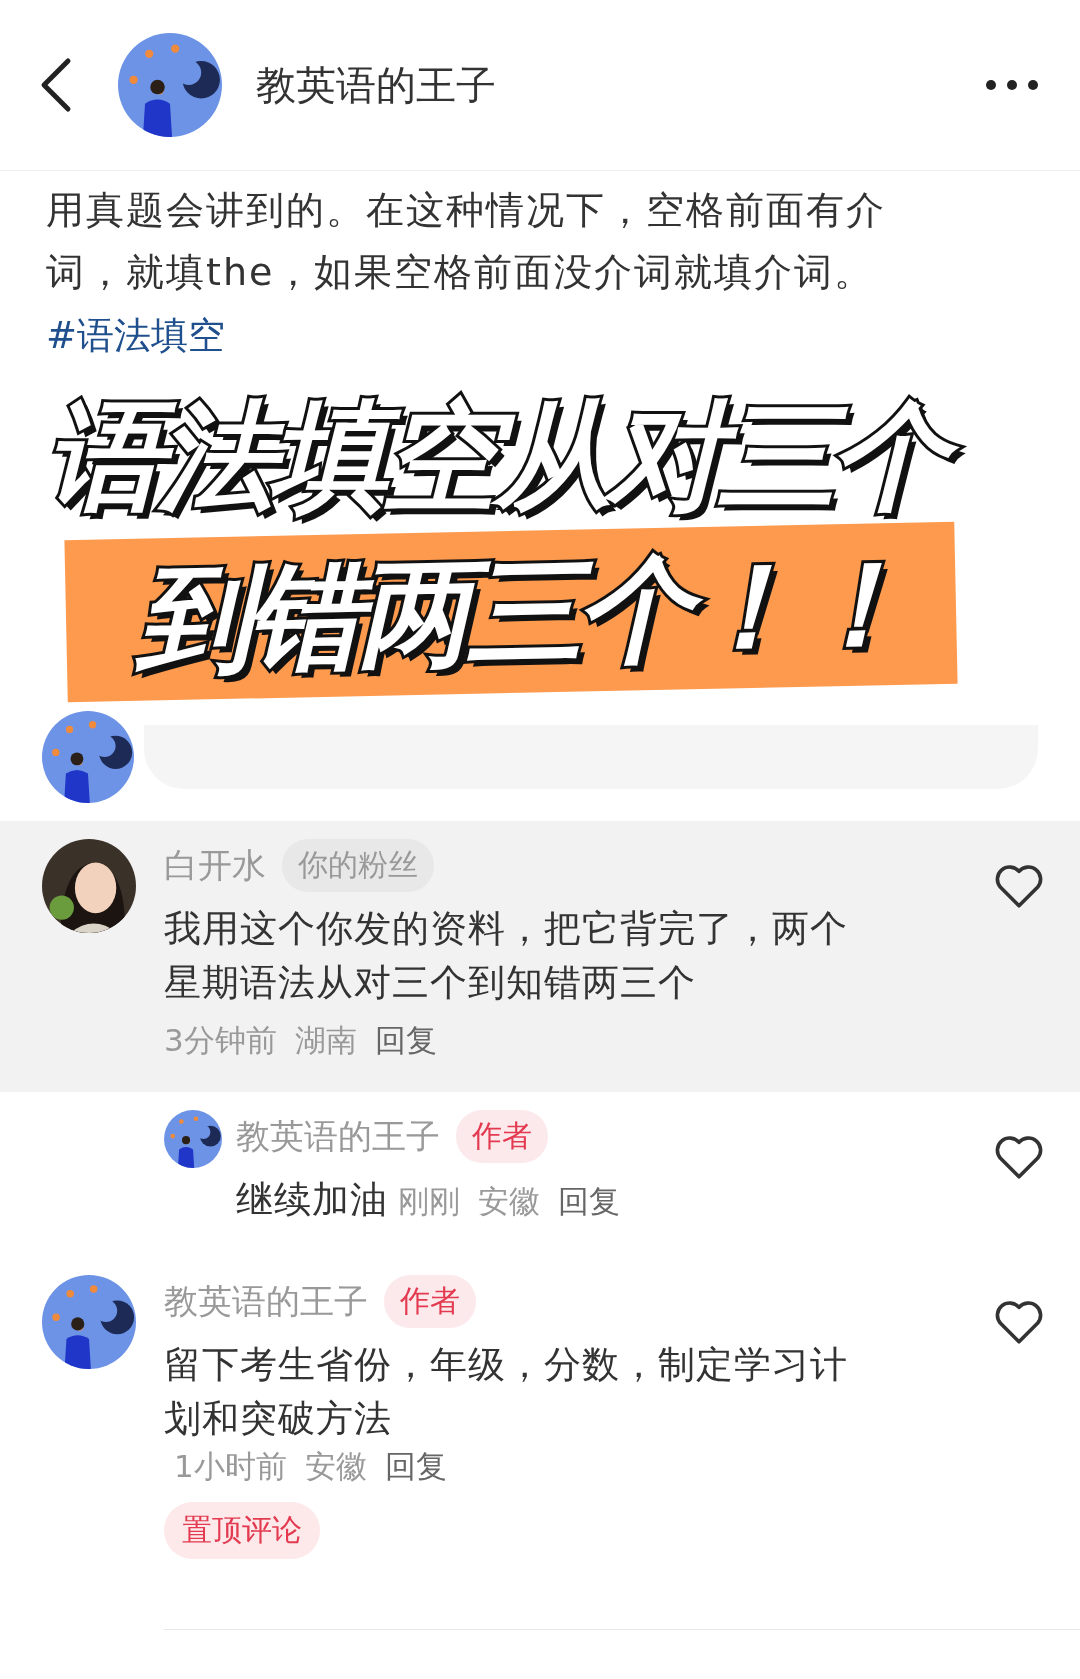 The height and width of the screenshot is (1679, 1080). I want to click on comment-location: 湖南, so click(325, 1040).